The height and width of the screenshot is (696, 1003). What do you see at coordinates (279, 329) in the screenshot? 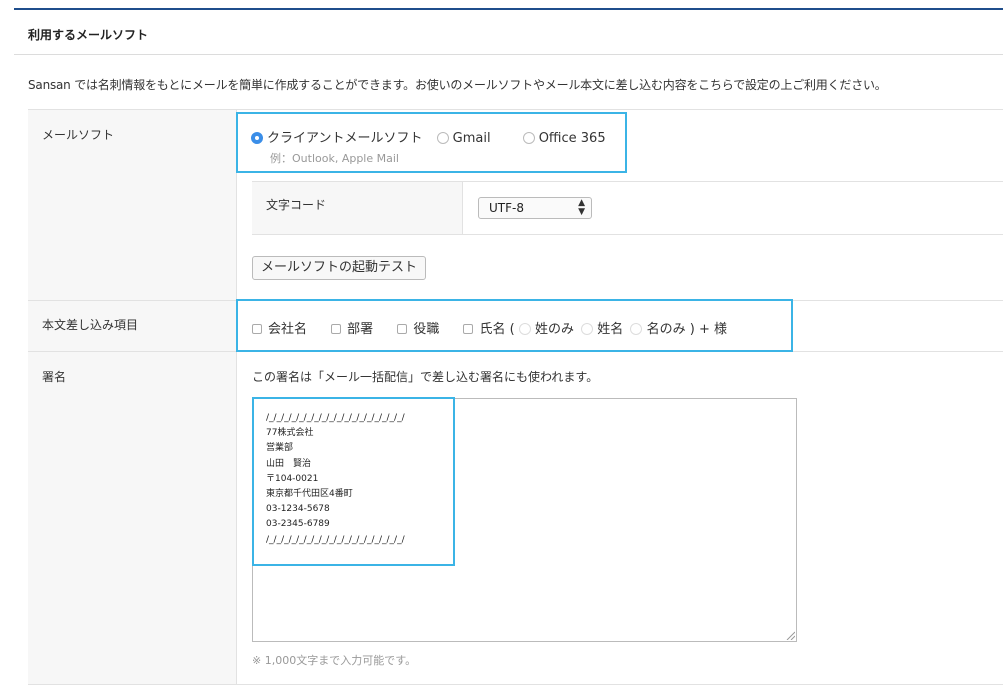
I see `checkbox-company: 会社名` at bounding box center [279, 329].